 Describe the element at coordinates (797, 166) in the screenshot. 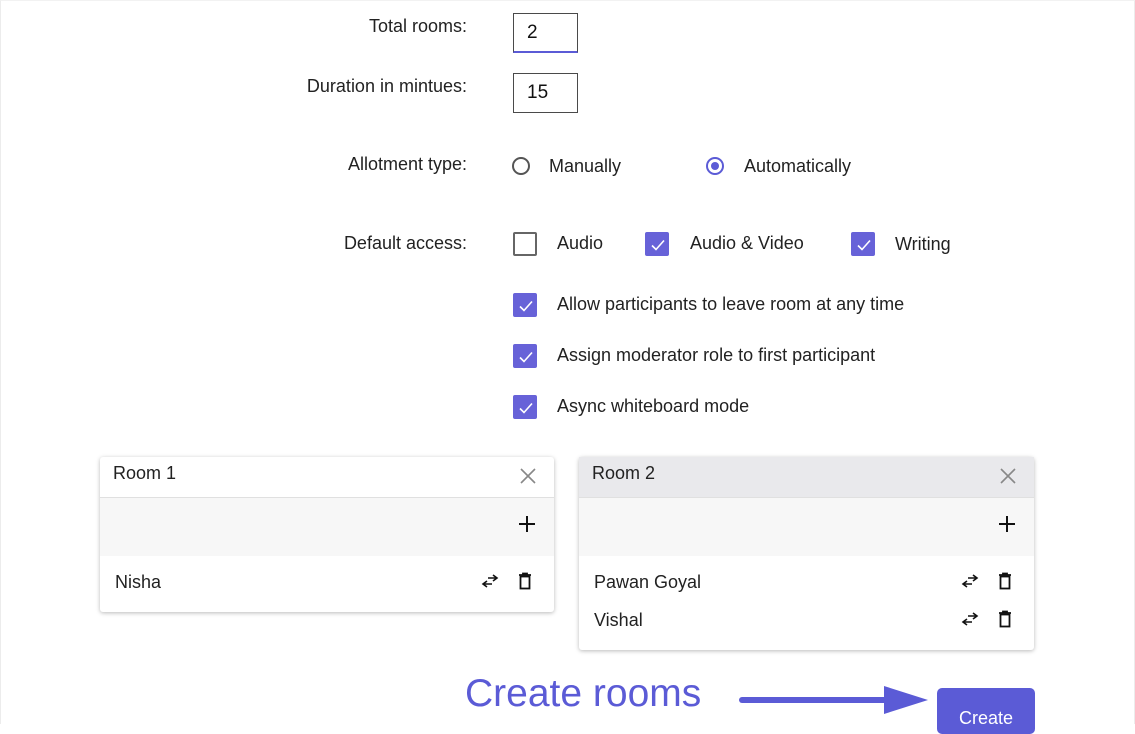

I see `radio-automatically-label: Automatically` at that location.